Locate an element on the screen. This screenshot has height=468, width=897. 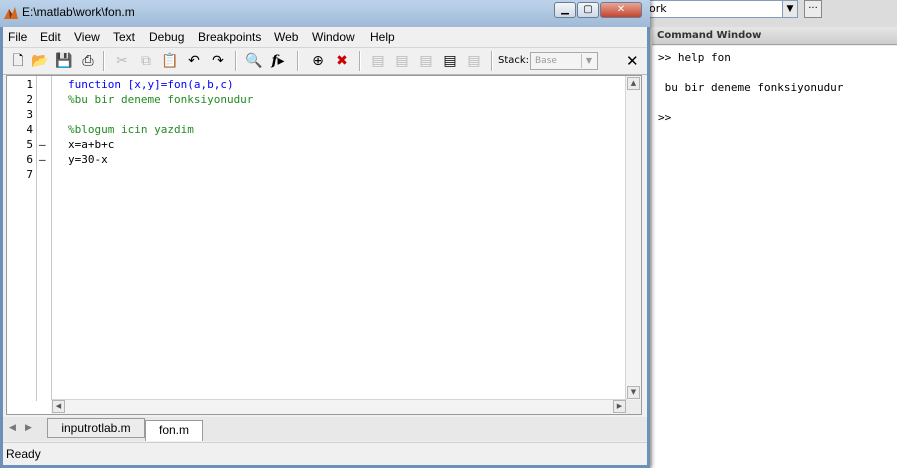
command-line: >> help fon is located at coordinates (694, 57).